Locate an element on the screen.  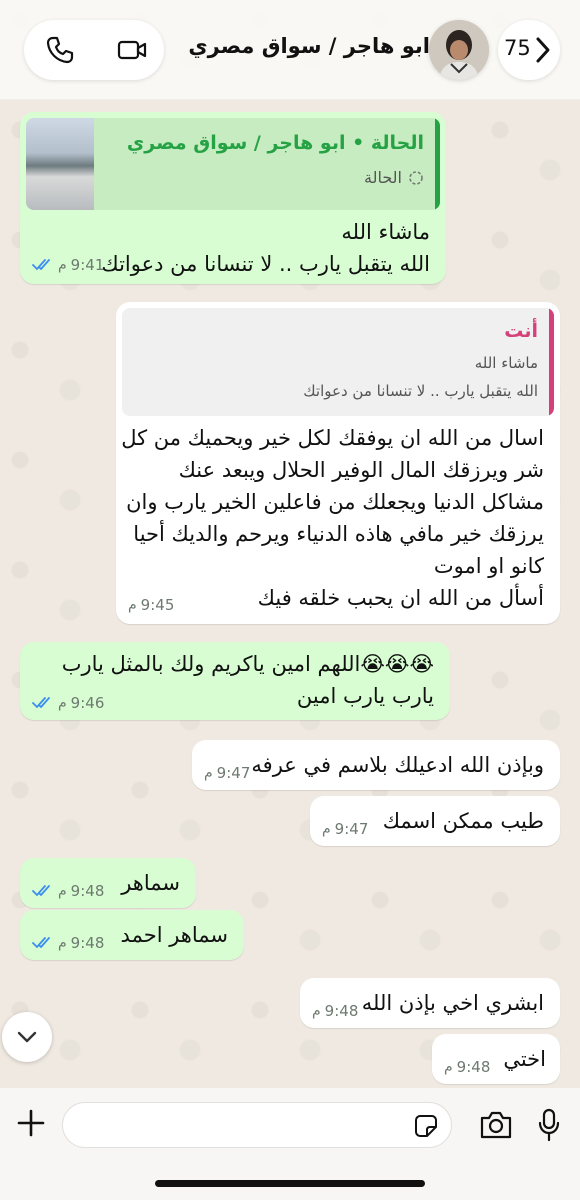
quote-line: الله يتقبل يارب .. لا تنسانا من دعواتك is located at coordinates (420, 391).